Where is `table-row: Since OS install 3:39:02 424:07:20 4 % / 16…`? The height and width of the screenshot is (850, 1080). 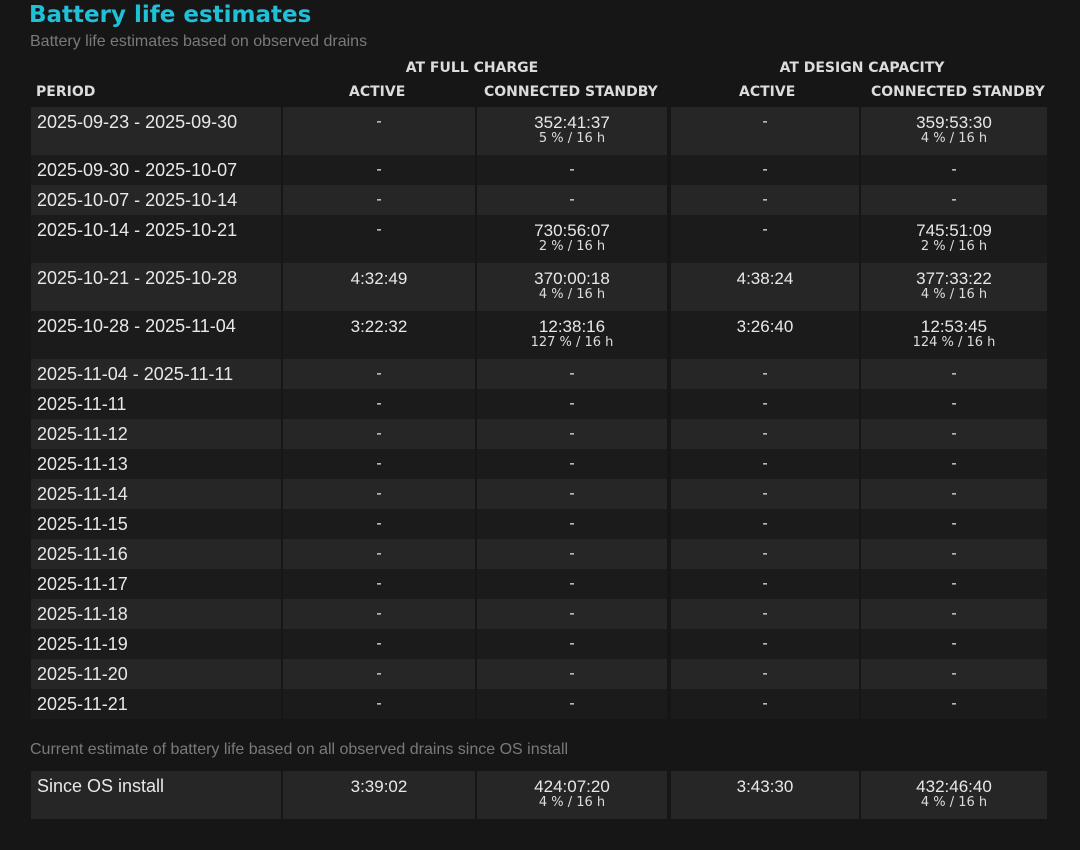 table-row: Since OS install 3:39:02 424:07:20 4 % / 16… is located at coordinates (539, 795).